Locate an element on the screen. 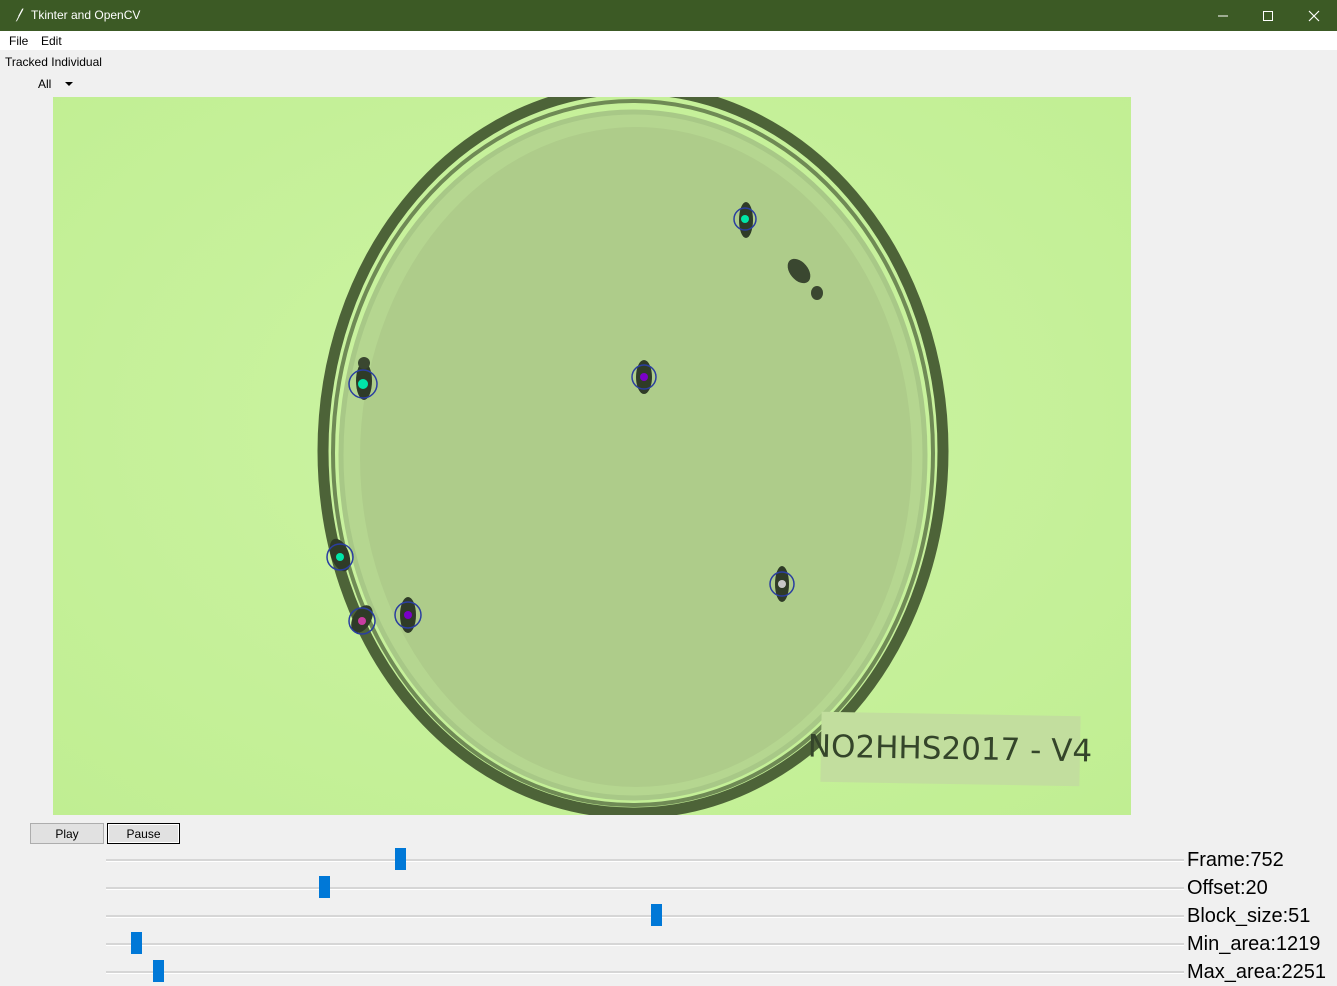  pause-button: Pause is located at coordinates (143, 833).